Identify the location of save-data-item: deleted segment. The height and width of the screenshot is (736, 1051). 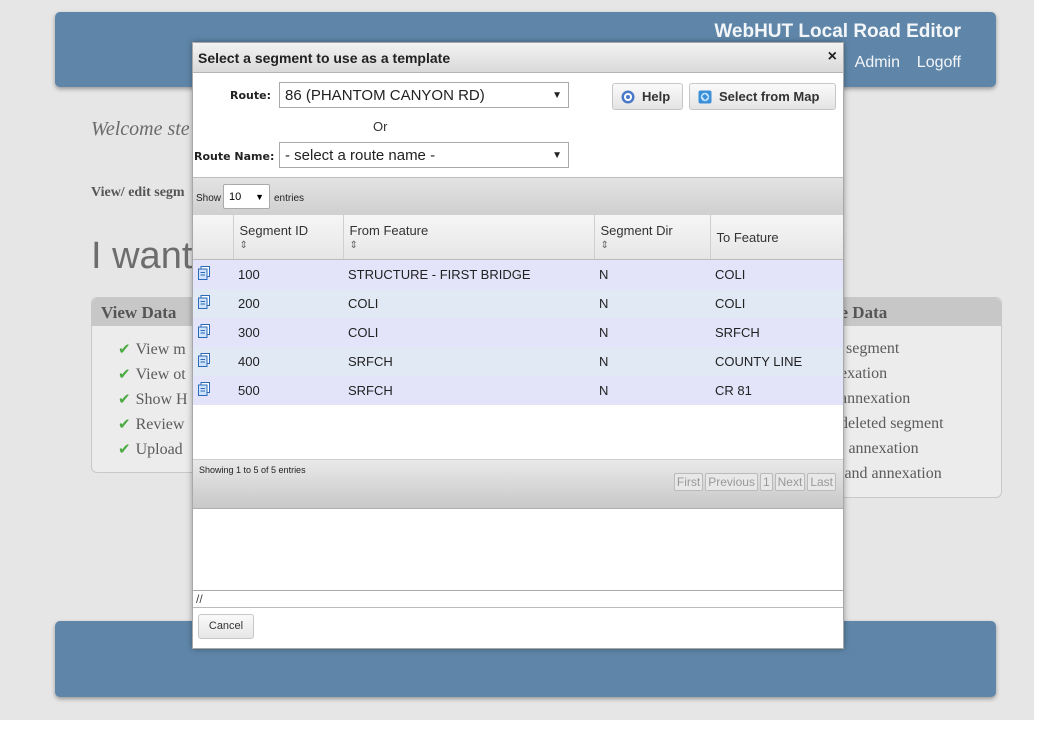
(892, 424).